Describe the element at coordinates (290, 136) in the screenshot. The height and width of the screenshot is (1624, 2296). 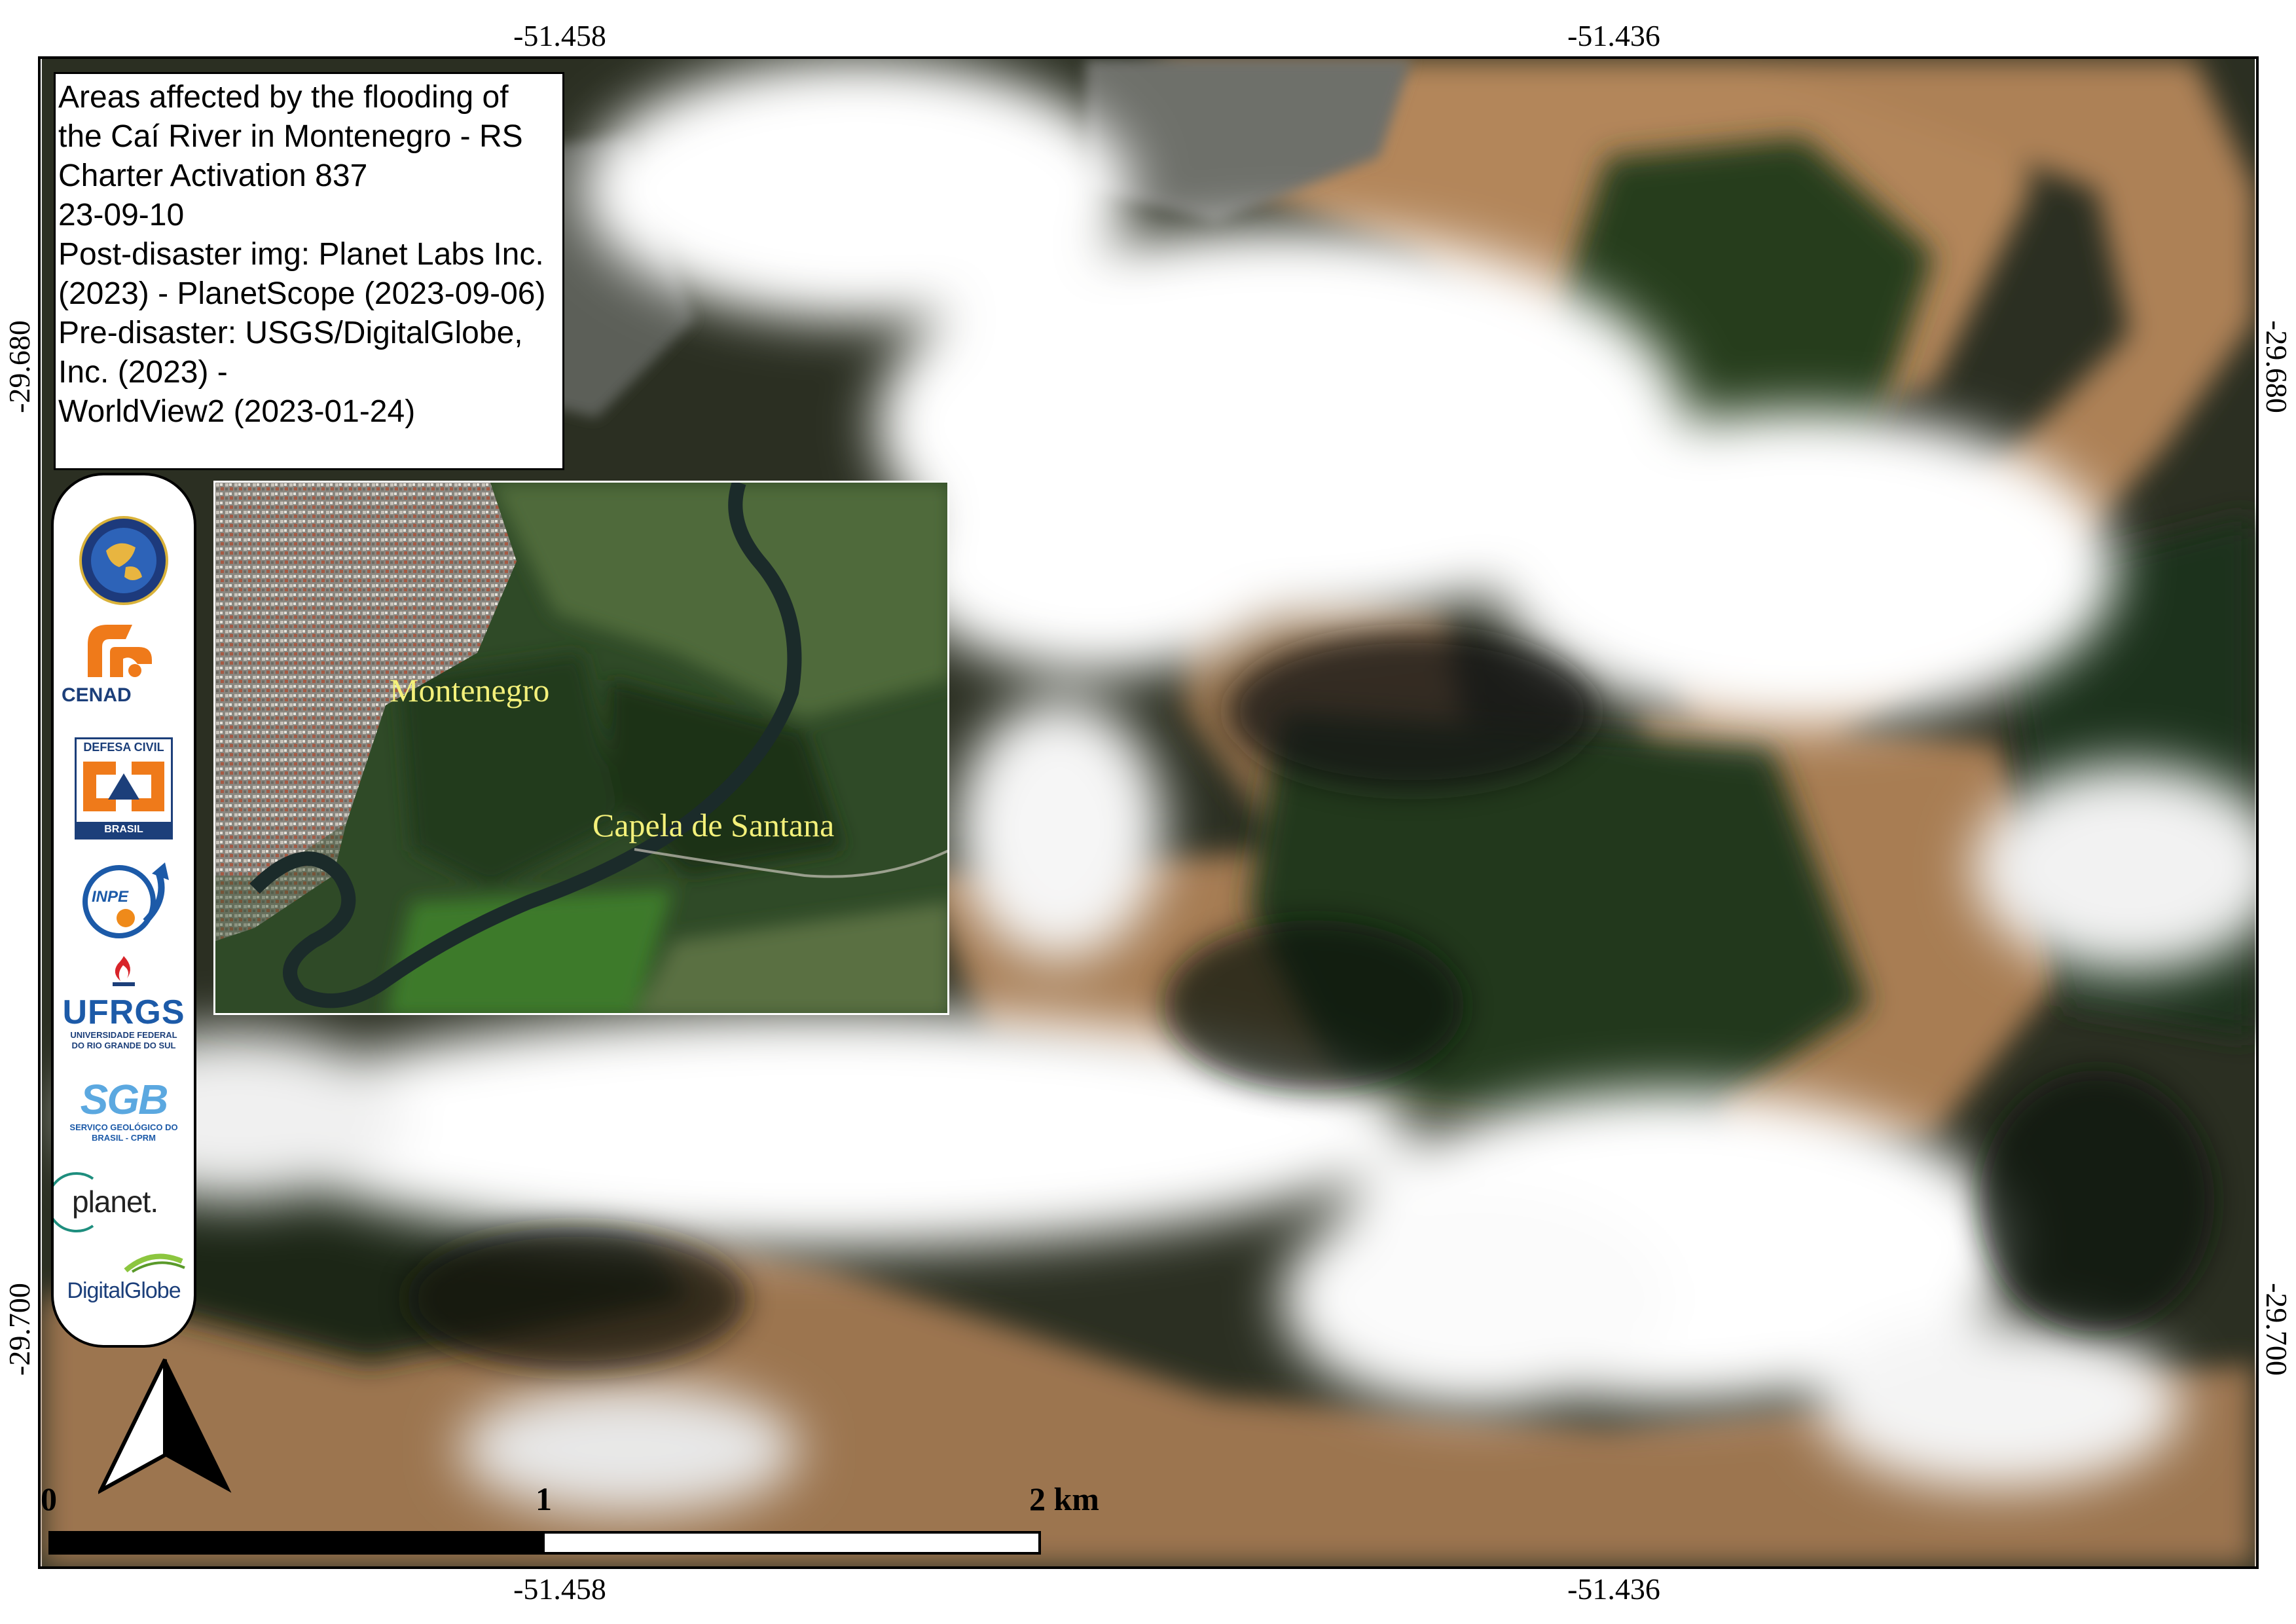
I see `info-line-title-2: the Caí River in Montenegro - RS` at that location.